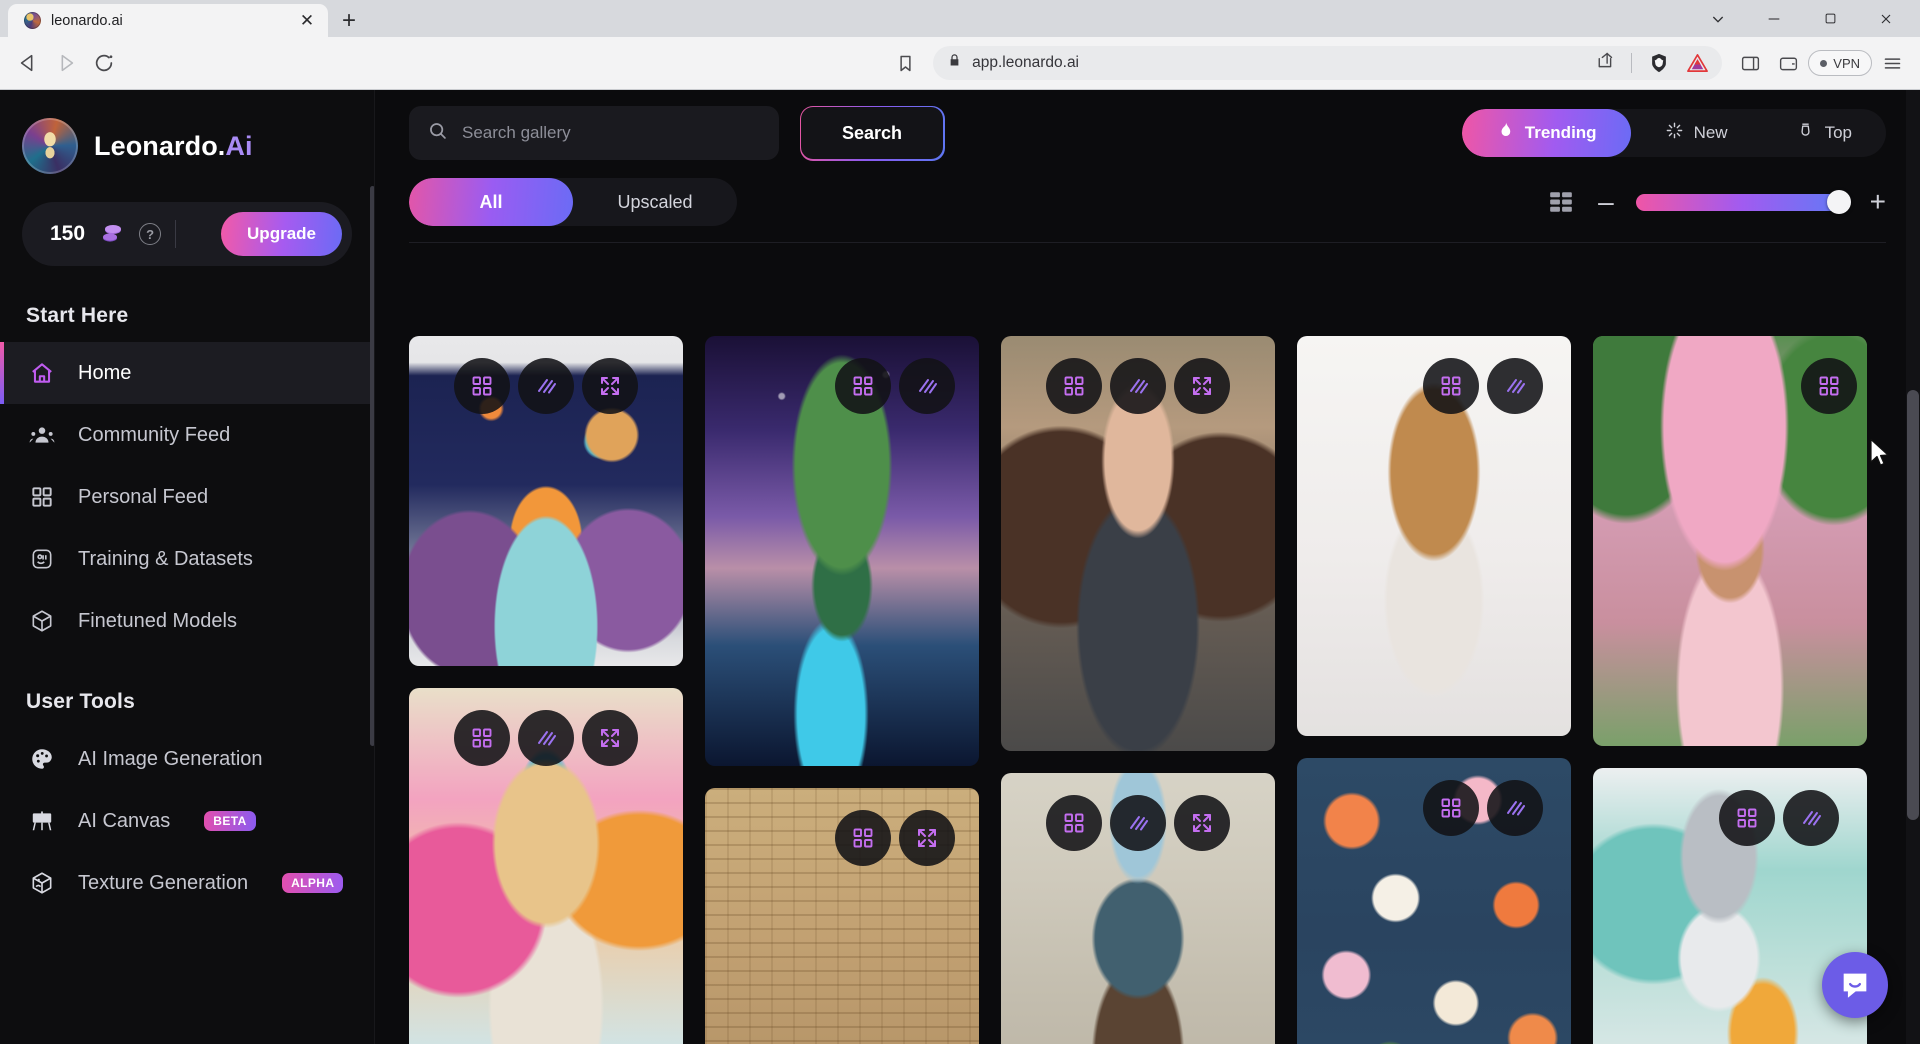 Image resolution: width=1920 pixels, height=1044 pixels. Describe the element at coordinates (87, 20) in the screenshot. I see `tab-title: leonardo.ai` at that location.